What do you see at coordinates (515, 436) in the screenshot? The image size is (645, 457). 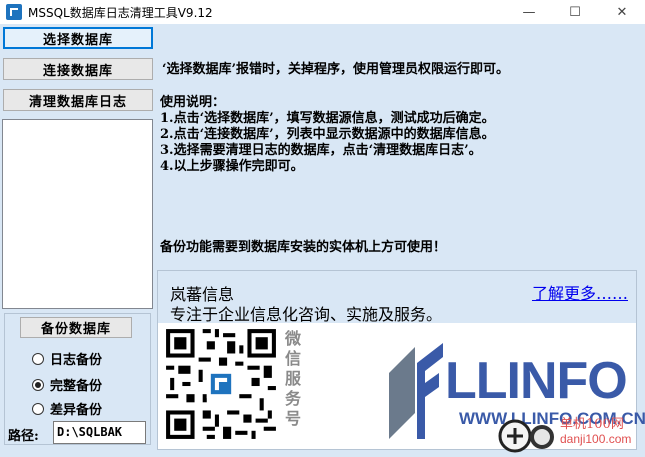 I see `watermark-plus-icon` at bounding box center [515, 436].